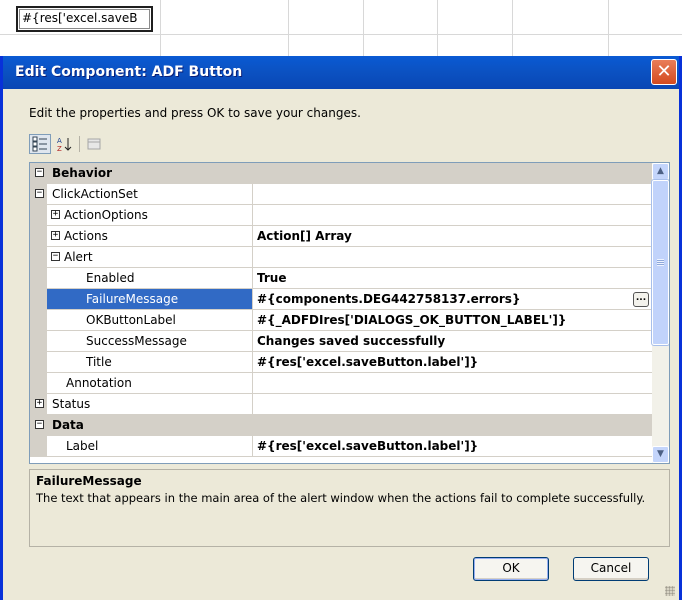 This screenshot has height=600, width=682. Describe the element at coordinates (511, 569) in the screenshot. I see `ok-button: OK` at that location.